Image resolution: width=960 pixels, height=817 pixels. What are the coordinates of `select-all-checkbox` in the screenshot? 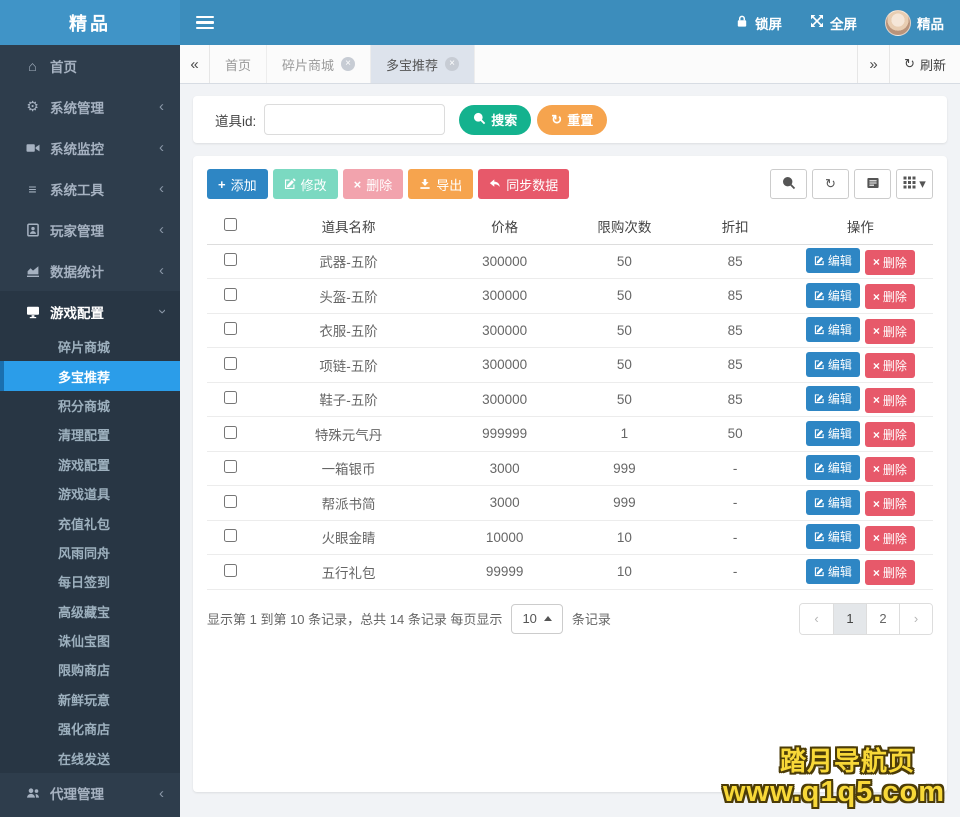 It's located at (231, 224).